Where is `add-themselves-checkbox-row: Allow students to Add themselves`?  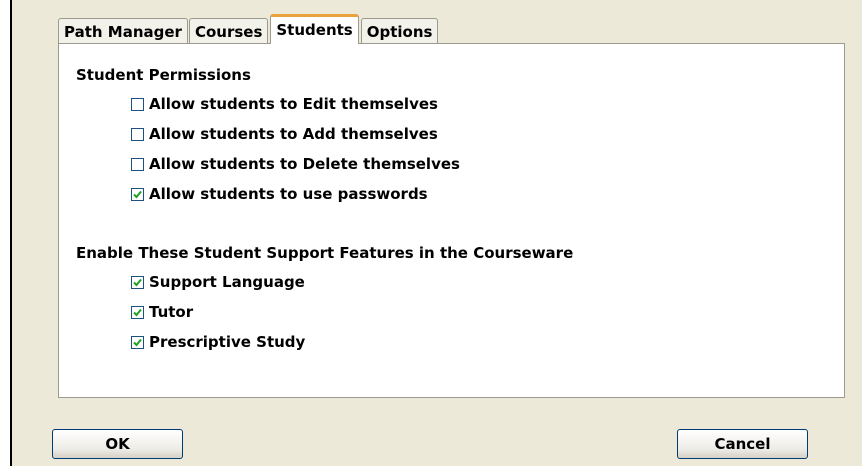
add-themselves-checkbox-row: Allow students to Add themselves is located at coordinates (284, 134).